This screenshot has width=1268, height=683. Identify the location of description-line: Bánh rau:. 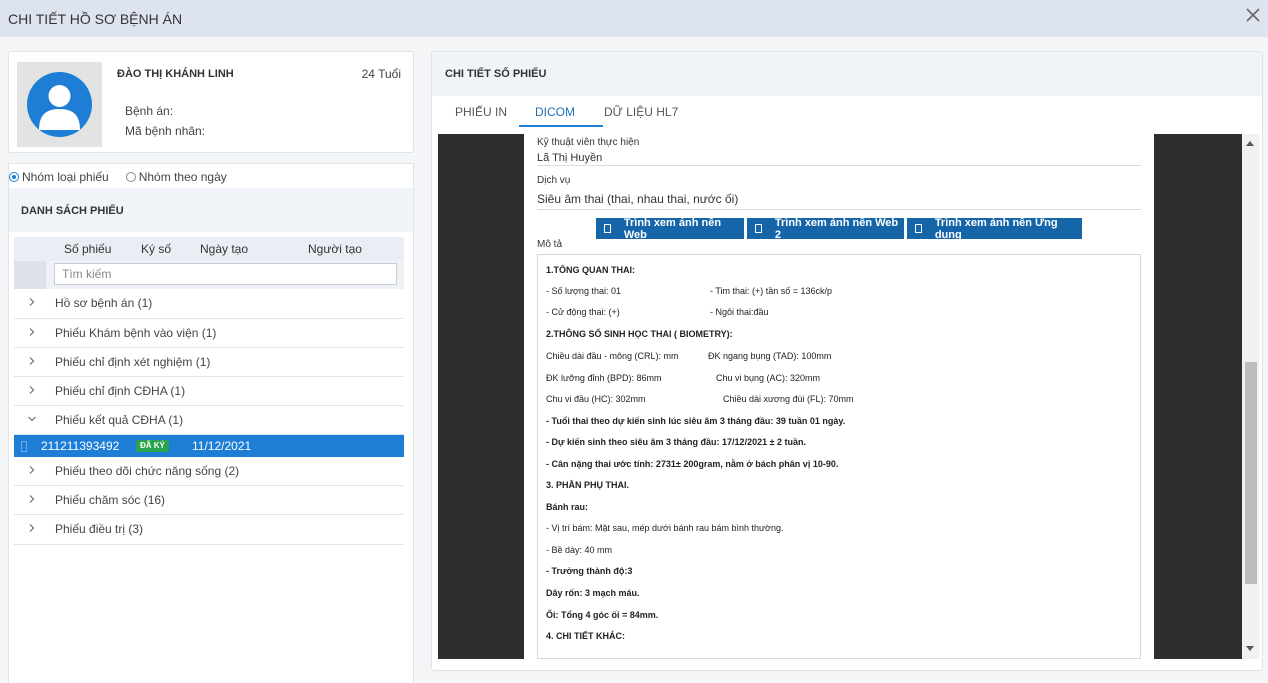
(567, 507).